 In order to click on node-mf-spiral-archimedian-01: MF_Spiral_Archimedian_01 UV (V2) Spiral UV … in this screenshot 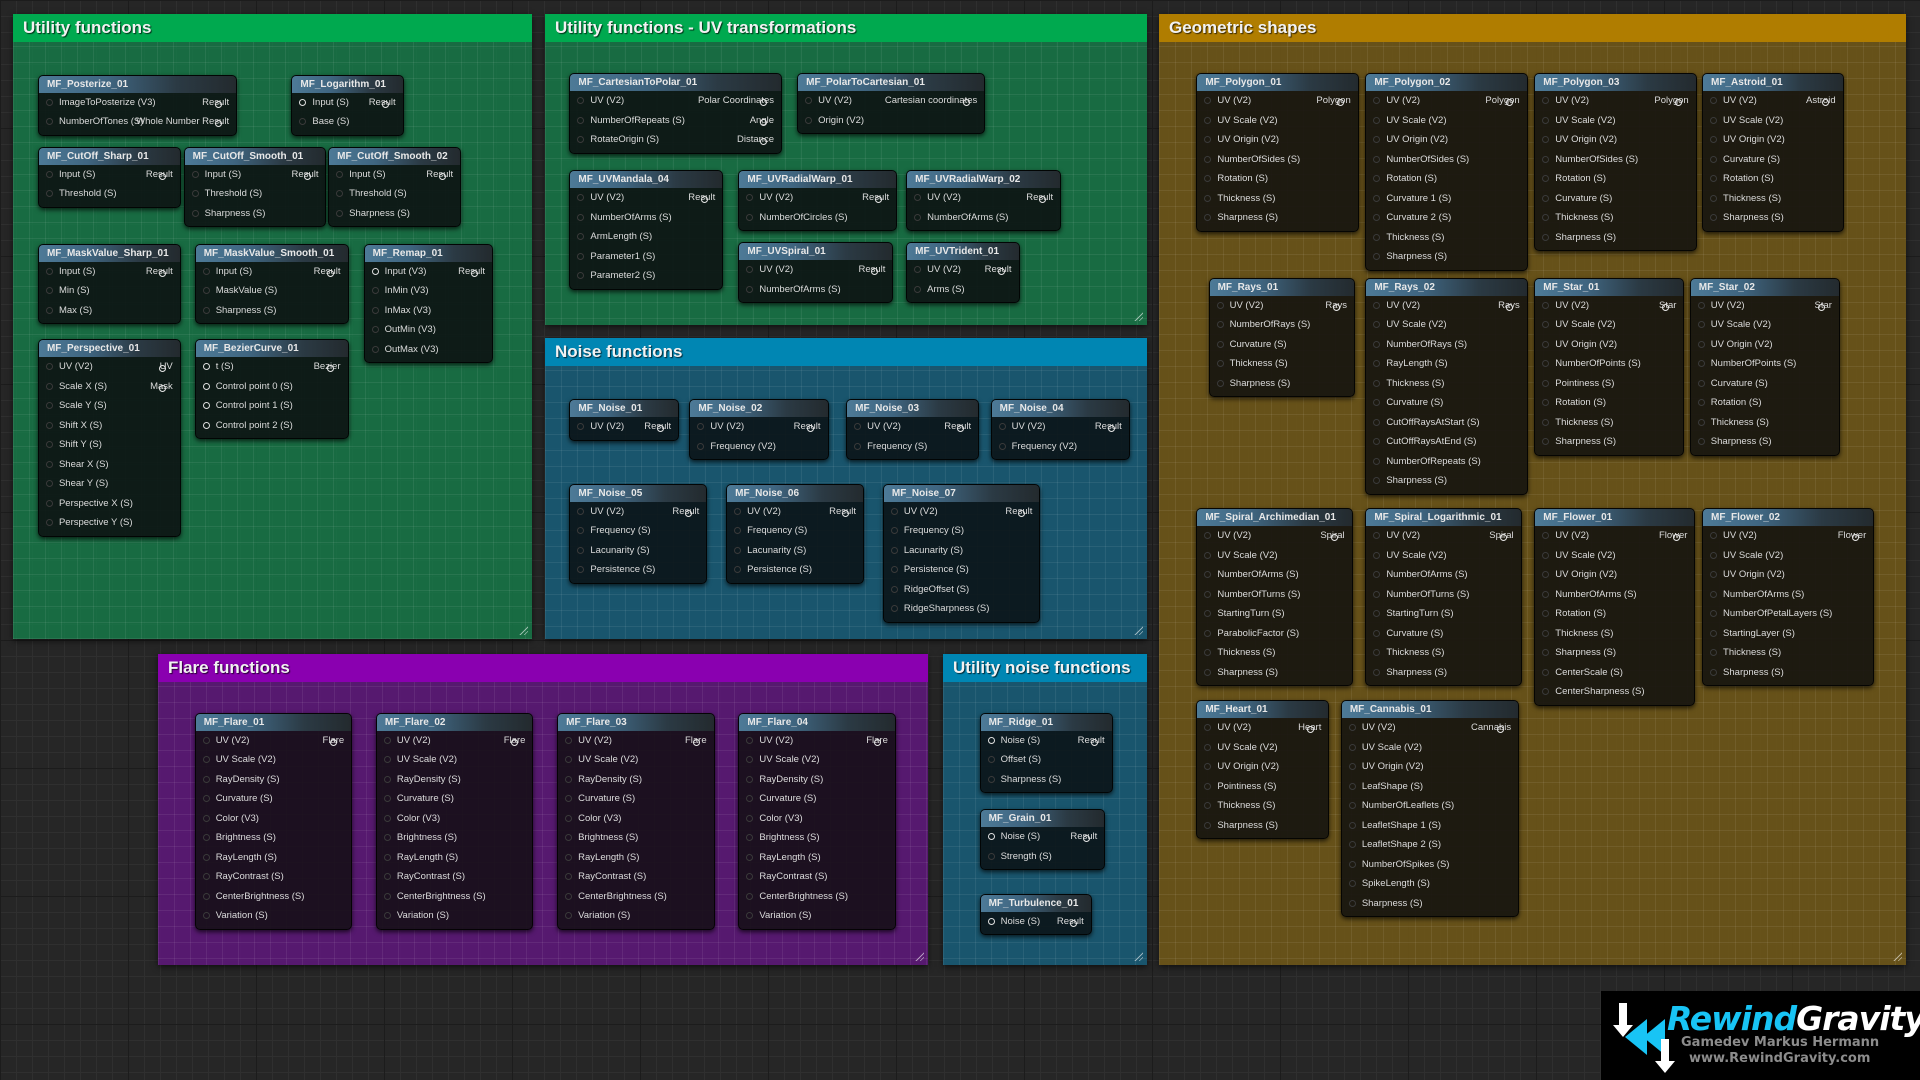, I will do `click(1274, 597)`.